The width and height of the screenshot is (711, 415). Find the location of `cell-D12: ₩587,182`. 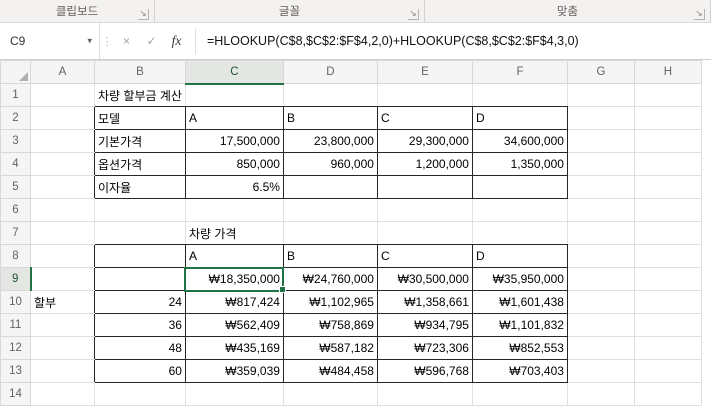

cell-D12: ₩587,182 is located at coordinates (330, 348).